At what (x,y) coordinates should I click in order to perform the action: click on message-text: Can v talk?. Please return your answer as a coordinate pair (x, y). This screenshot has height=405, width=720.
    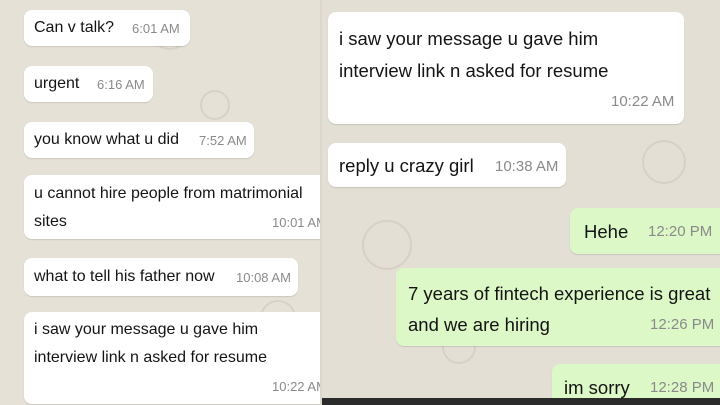
    Looking at the image, I should click on (74, 27).